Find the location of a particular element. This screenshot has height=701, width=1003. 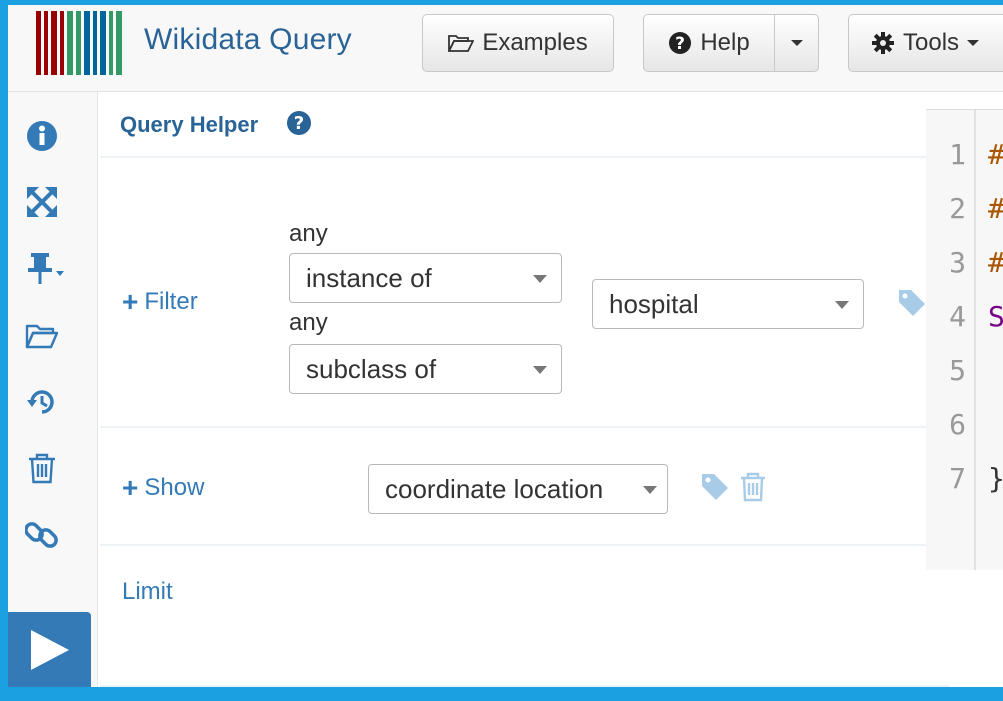

help-dropdown-toggle is located at coordinates (796, 43).